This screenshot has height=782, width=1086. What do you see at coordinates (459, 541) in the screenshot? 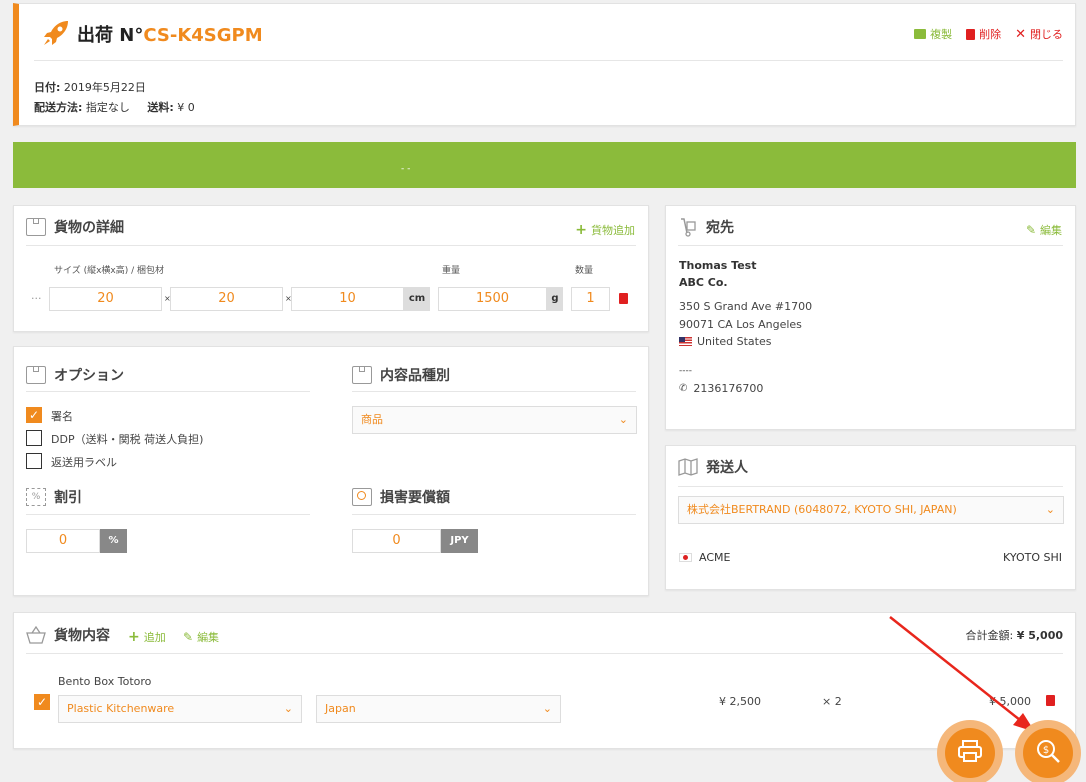
I see `insurance-unit: JPY` at bounding box center [459, 541].